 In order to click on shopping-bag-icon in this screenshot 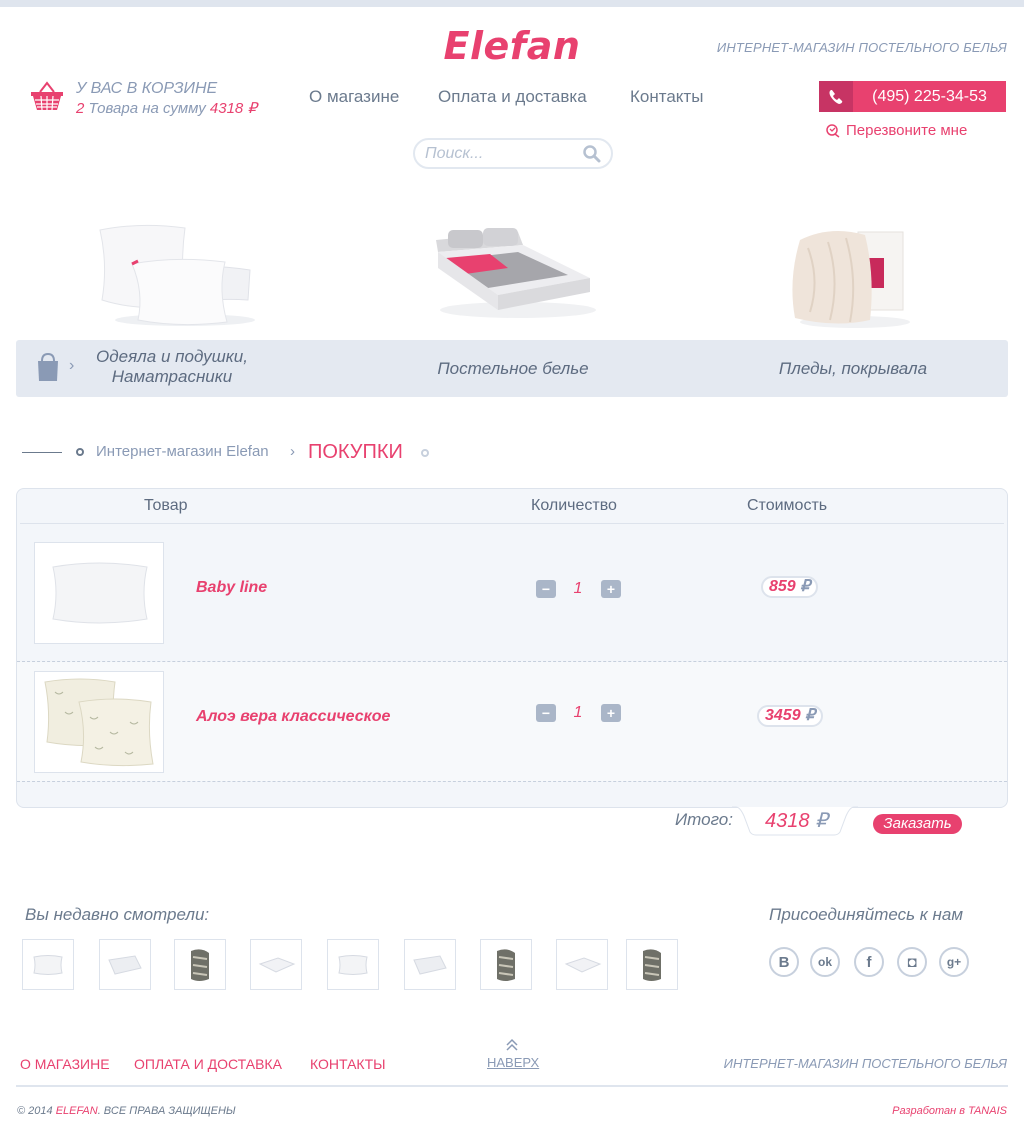, I will do `click(48, 369)`.